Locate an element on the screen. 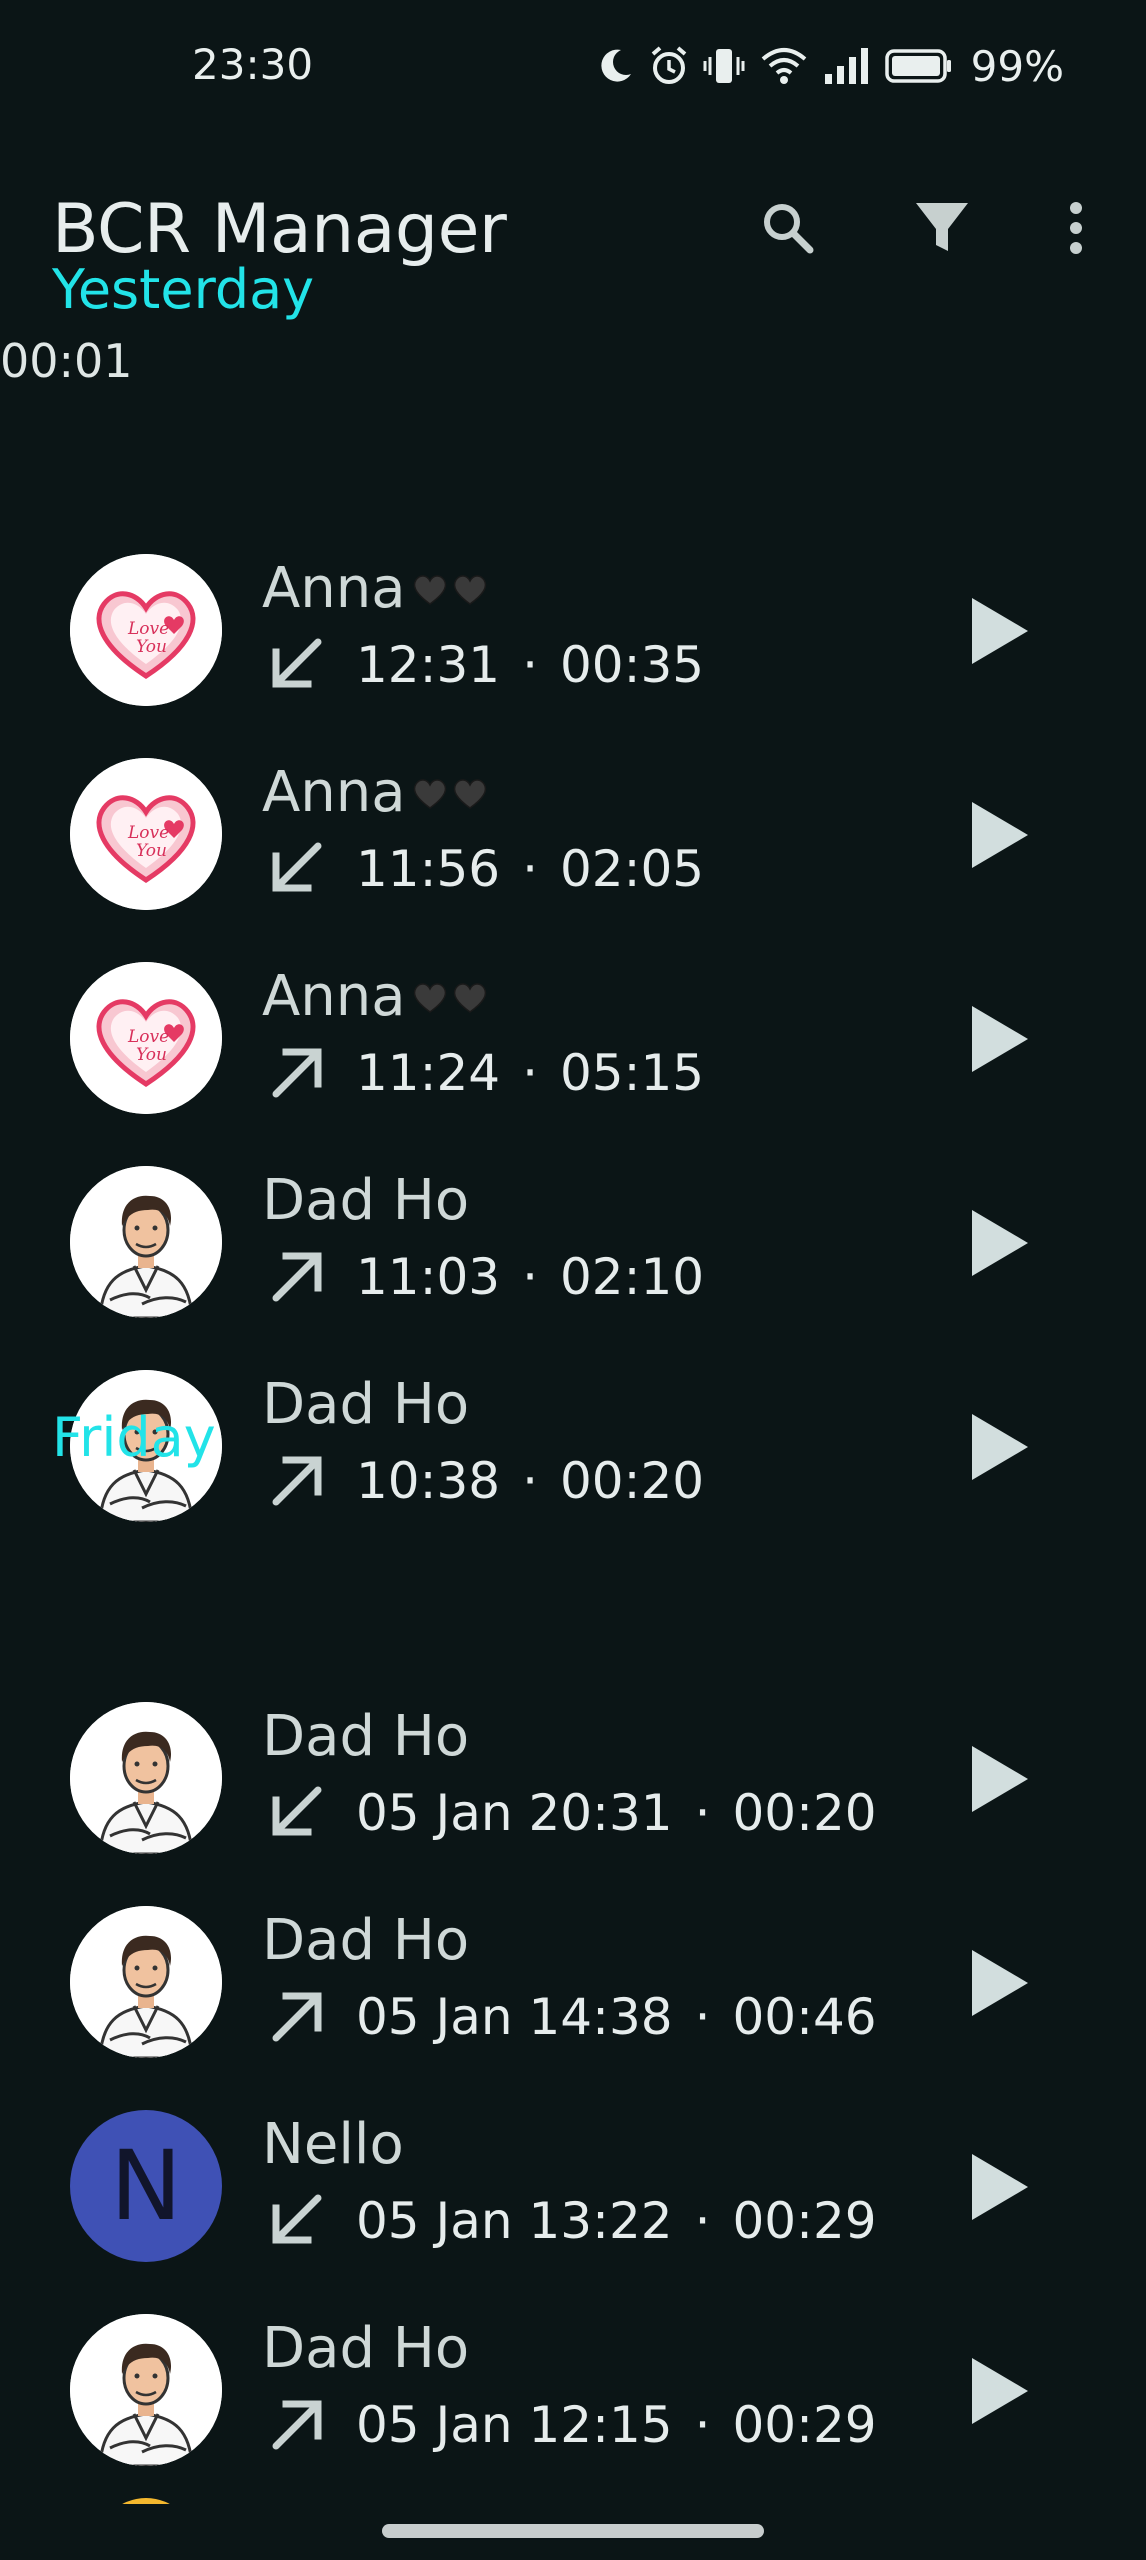 The height and width of the screenshot is (2560, 1146). call-time: 12:31 is located at coordinates (428, 665).